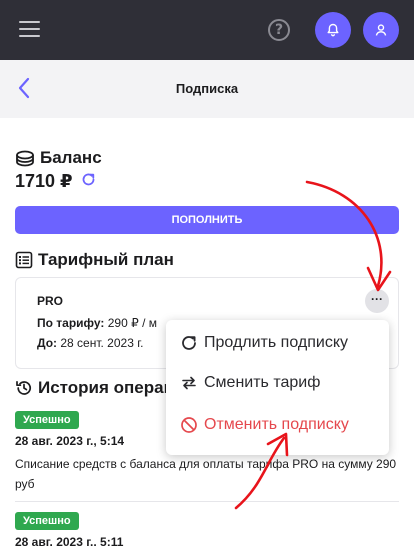 This screenshot has width=414, height=546. I want to click on balance-amount-row: 1710 ₽, so click(55, 181).